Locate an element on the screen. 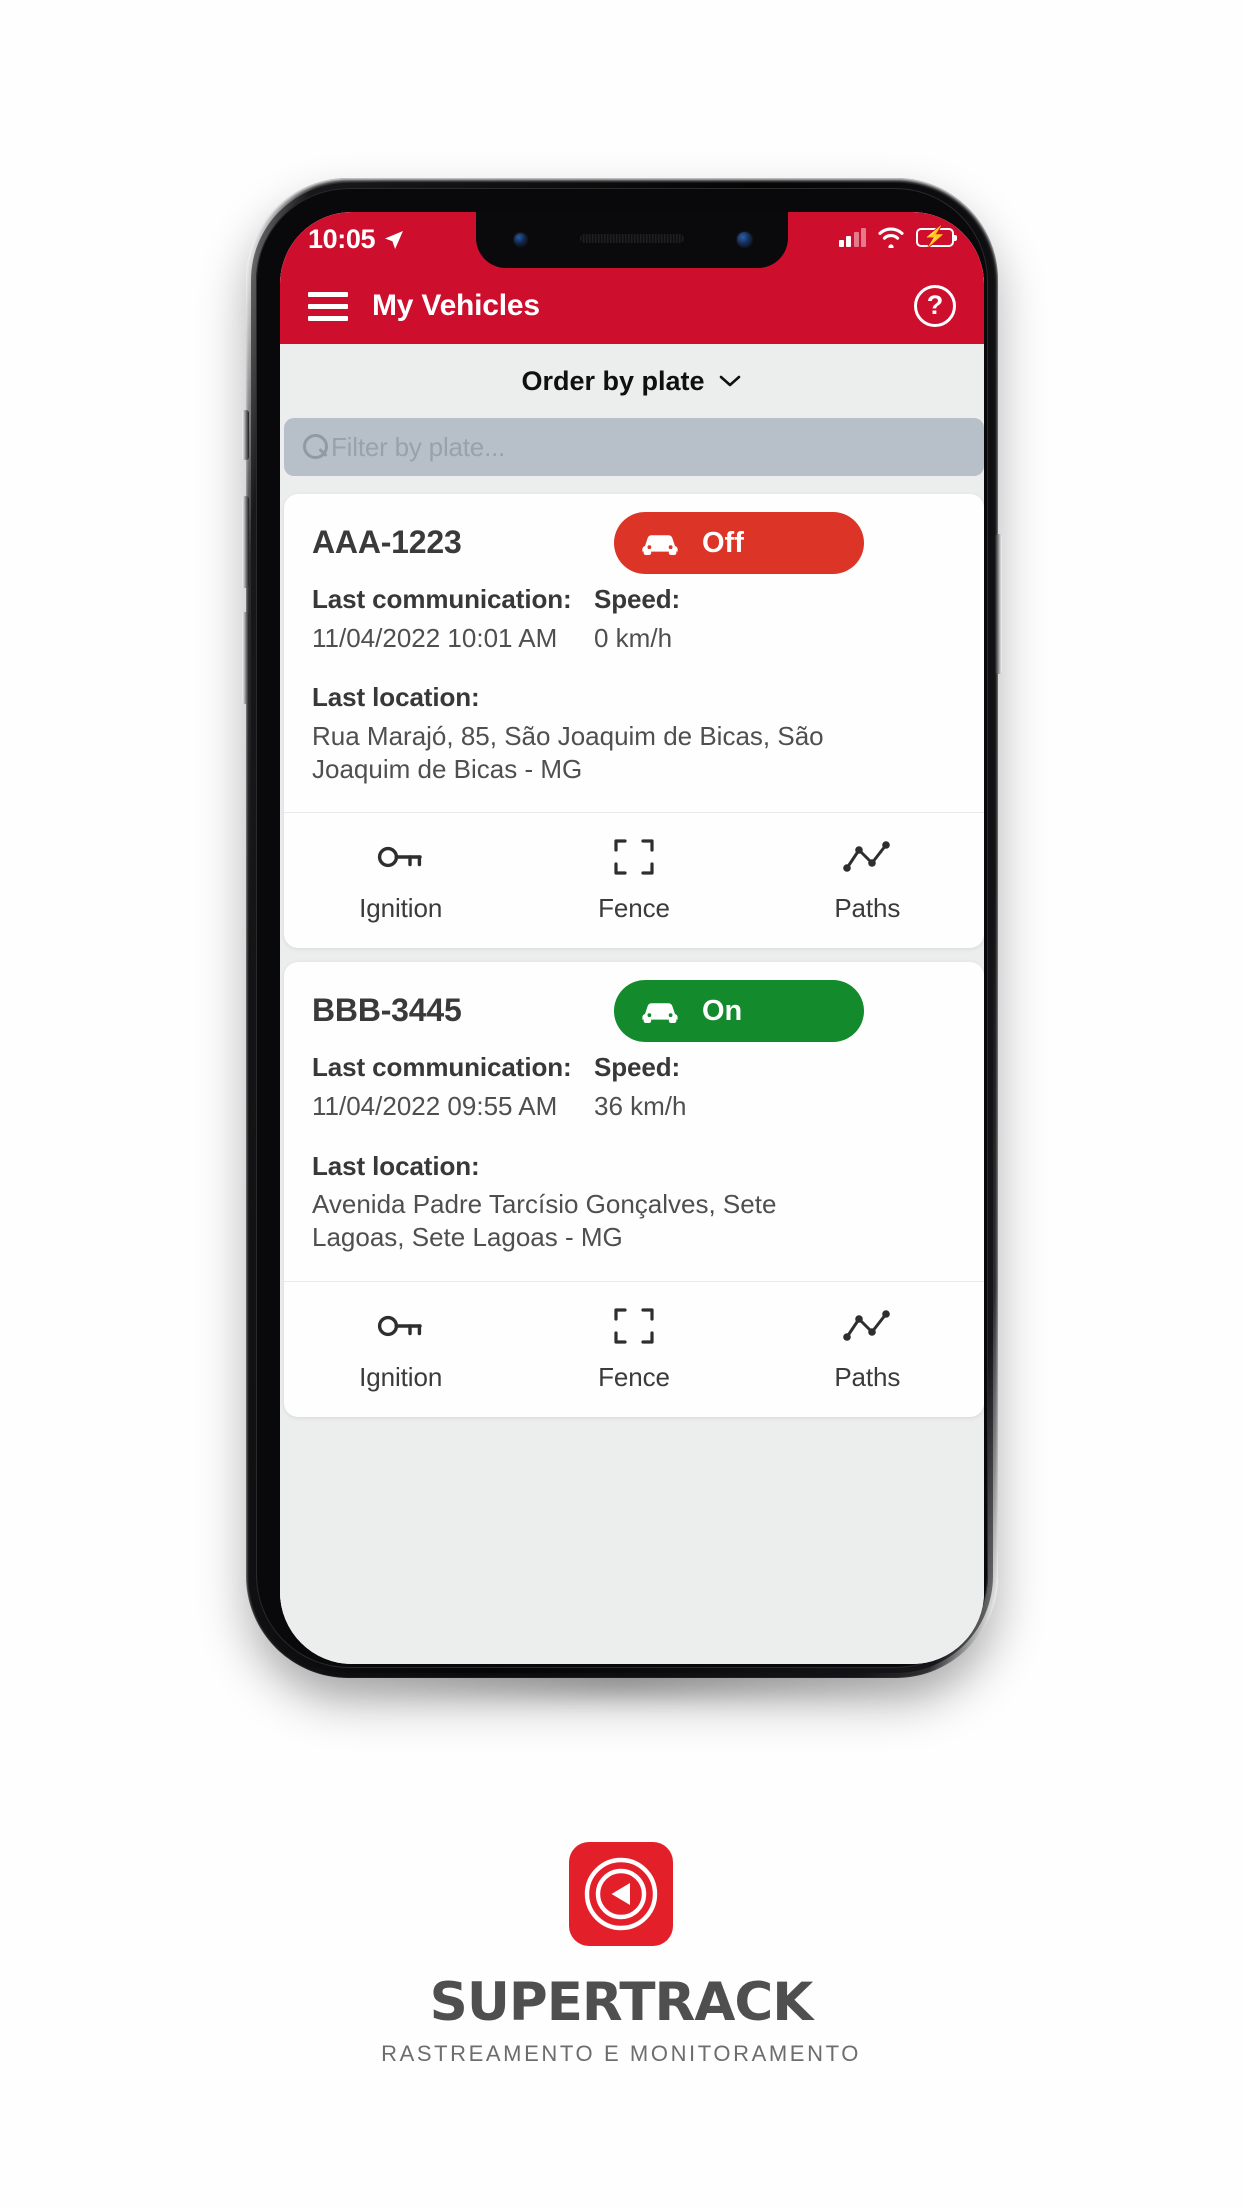 This screenshot has width=1242, height=2208. help-circle-icon: ? is located at coordinates (935, 306).